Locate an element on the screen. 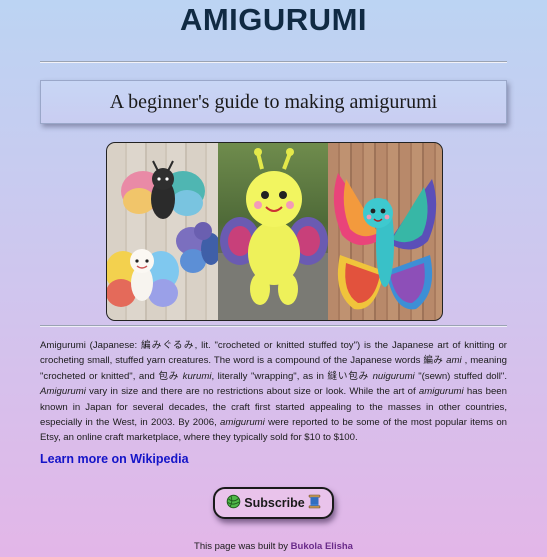 The image size is (547, 557). page-title: AMIGURUMI is located at coordinates (273, 19).